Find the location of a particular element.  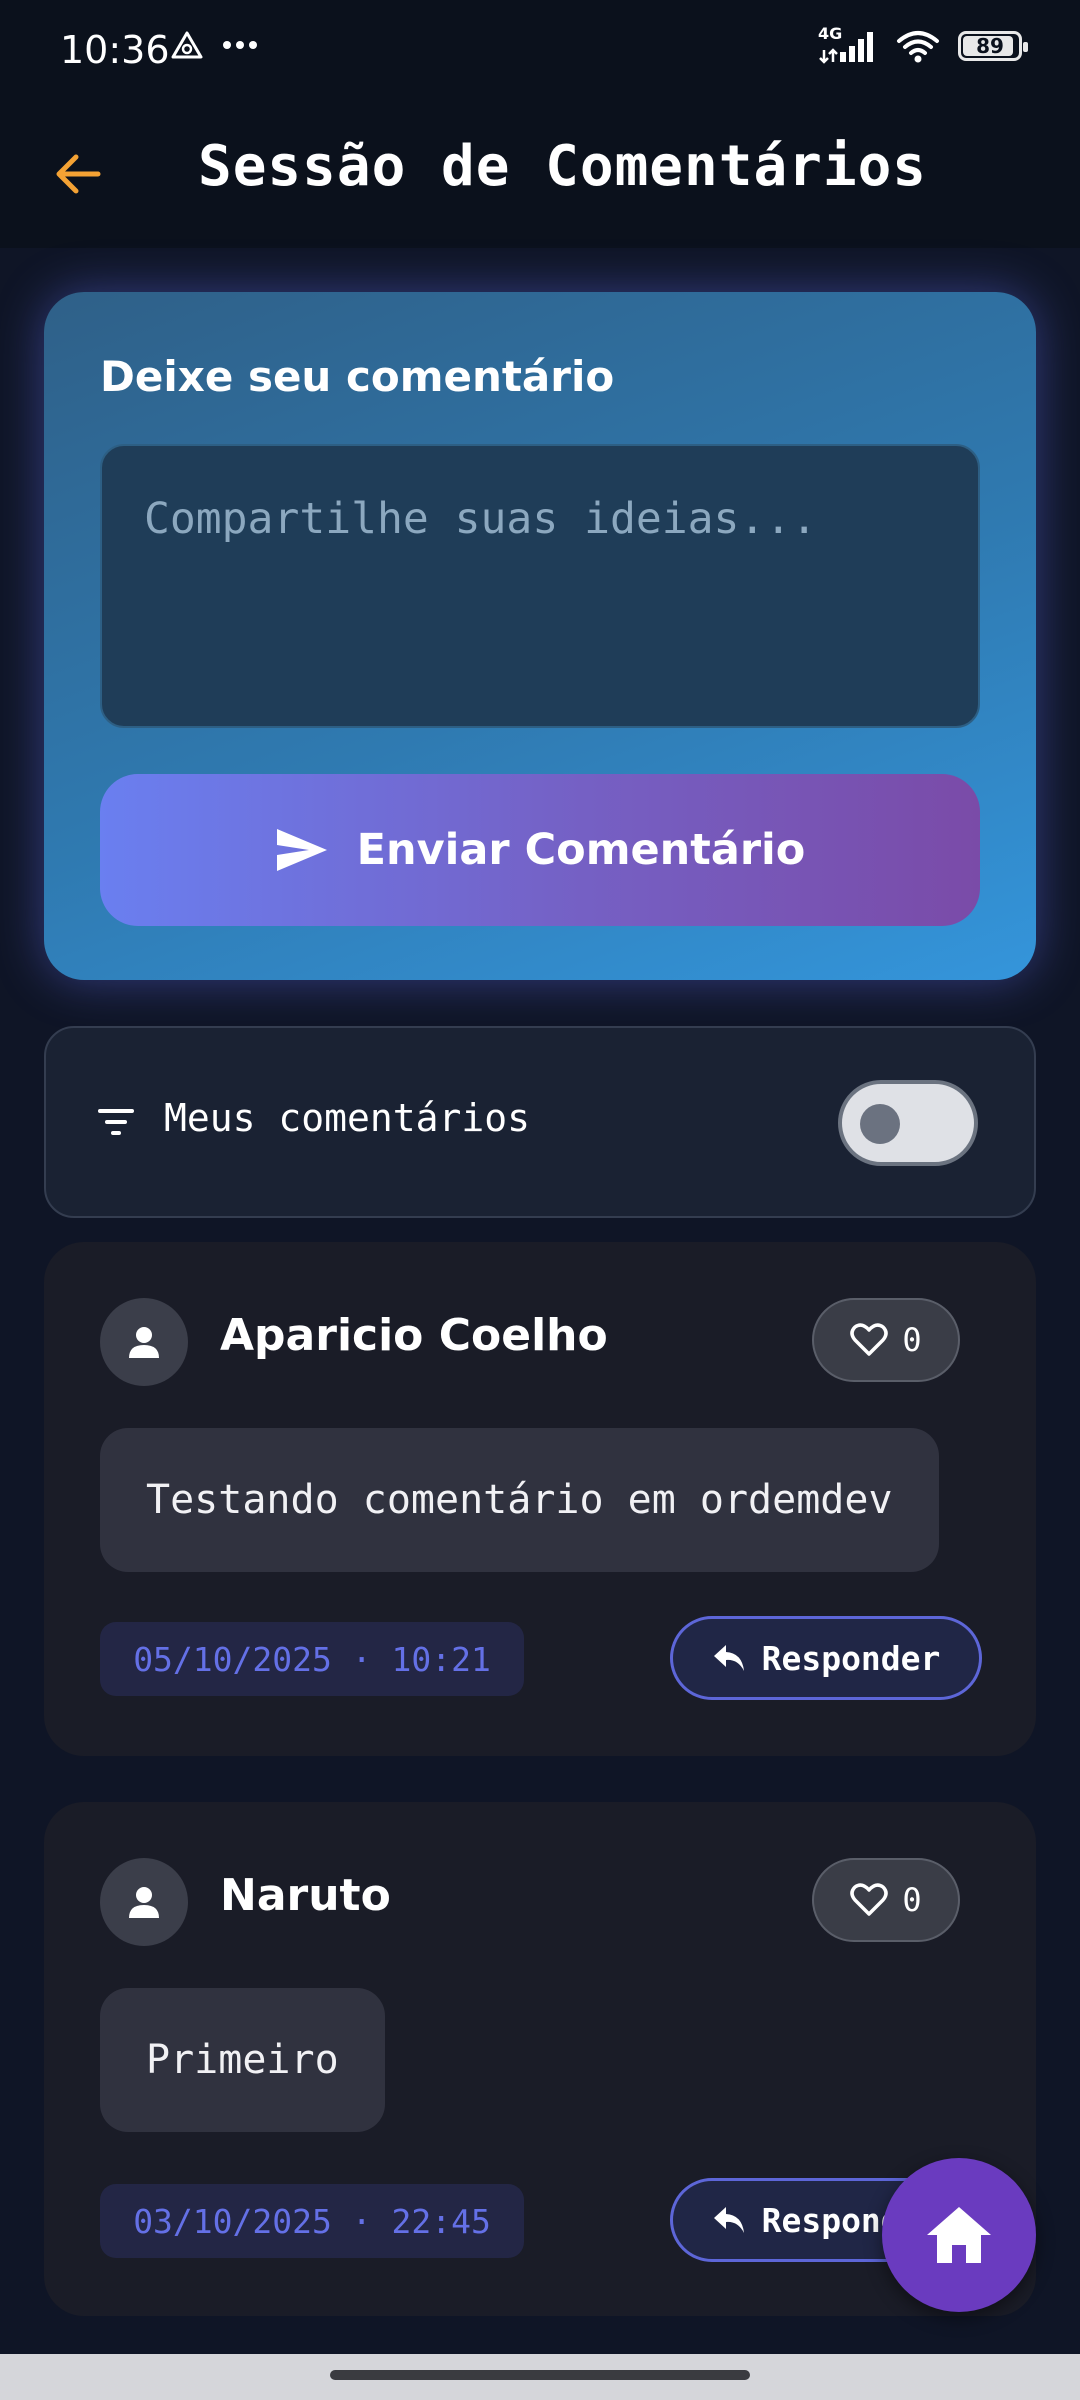

send-button-label: Enviar Comentário is located at coordinates (581, 850).